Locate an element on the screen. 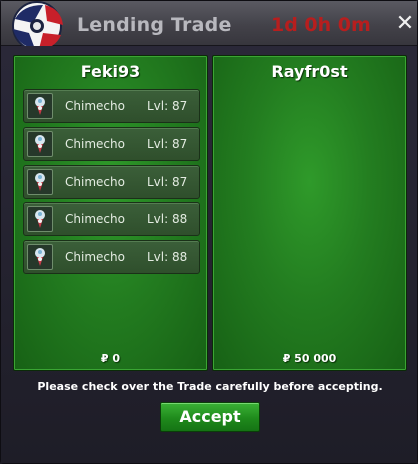  window-title: Lending Trade is located at coordinates (154, 25).